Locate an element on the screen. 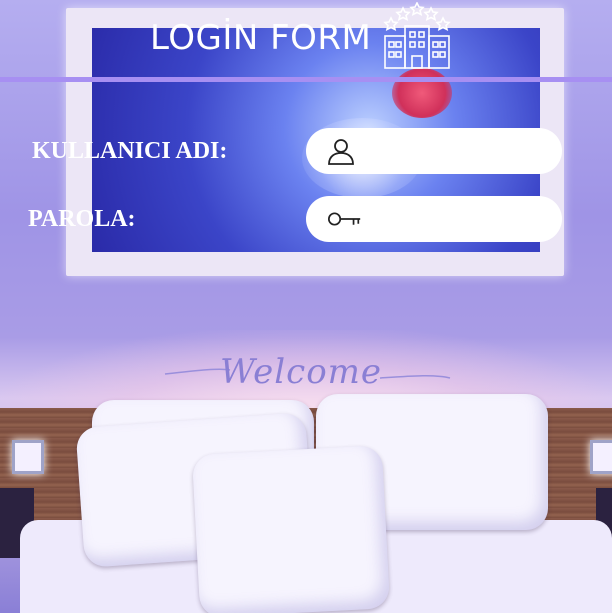  password-input is located at coordinates (458, 220).